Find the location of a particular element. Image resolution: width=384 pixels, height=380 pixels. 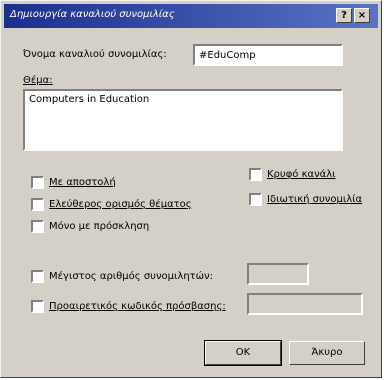

close-button: × is located at coordinates (362, 15).